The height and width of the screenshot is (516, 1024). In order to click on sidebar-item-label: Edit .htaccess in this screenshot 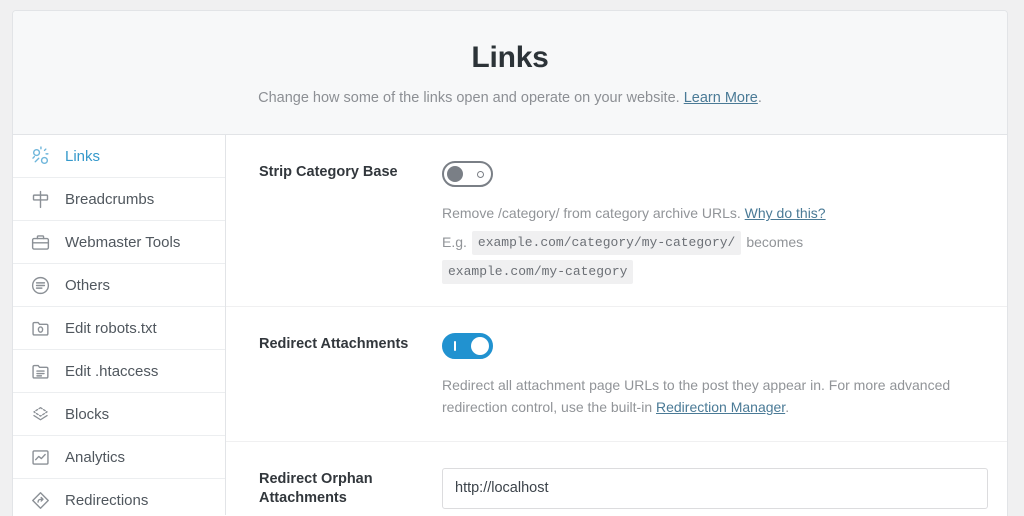, I will do `click(112, 371)`.